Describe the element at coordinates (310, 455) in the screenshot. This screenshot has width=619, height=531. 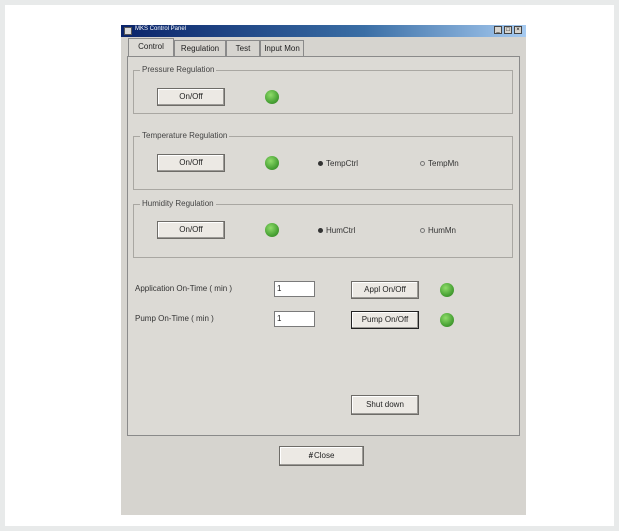
I see `close-accelerator: #` at that location.